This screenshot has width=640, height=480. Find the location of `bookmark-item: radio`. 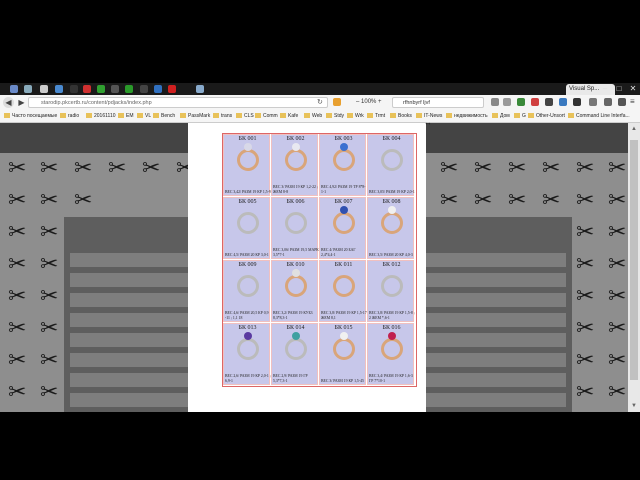

bookmark-item: radio is located at coordinates (69, 116).